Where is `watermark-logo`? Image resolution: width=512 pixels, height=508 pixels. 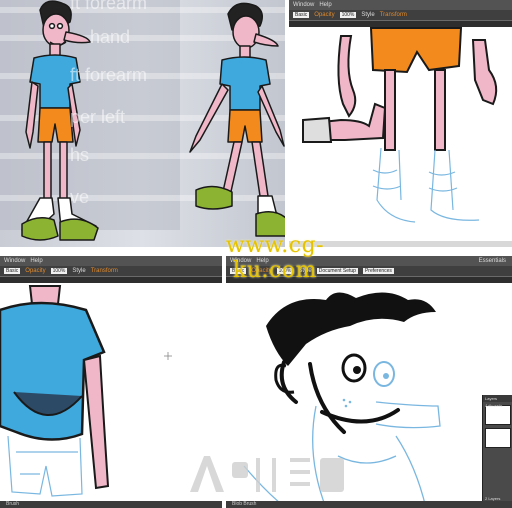 watermark-logo is located at coordinates (267, 474).